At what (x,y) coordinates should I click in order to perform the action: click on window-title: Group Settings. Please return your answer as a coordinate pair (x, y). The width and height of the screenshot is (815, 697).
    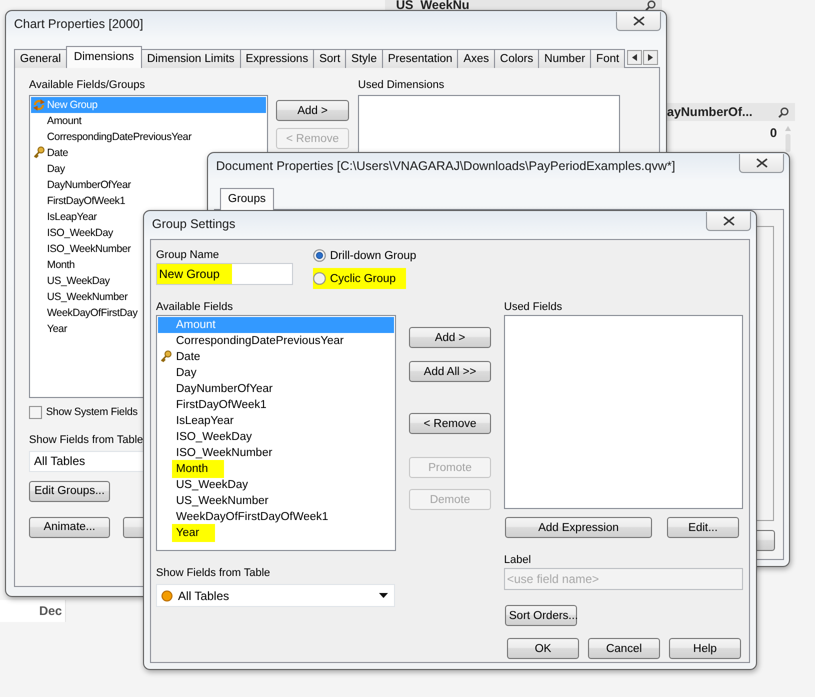
    Looking at the image, I should click on (194, 224).